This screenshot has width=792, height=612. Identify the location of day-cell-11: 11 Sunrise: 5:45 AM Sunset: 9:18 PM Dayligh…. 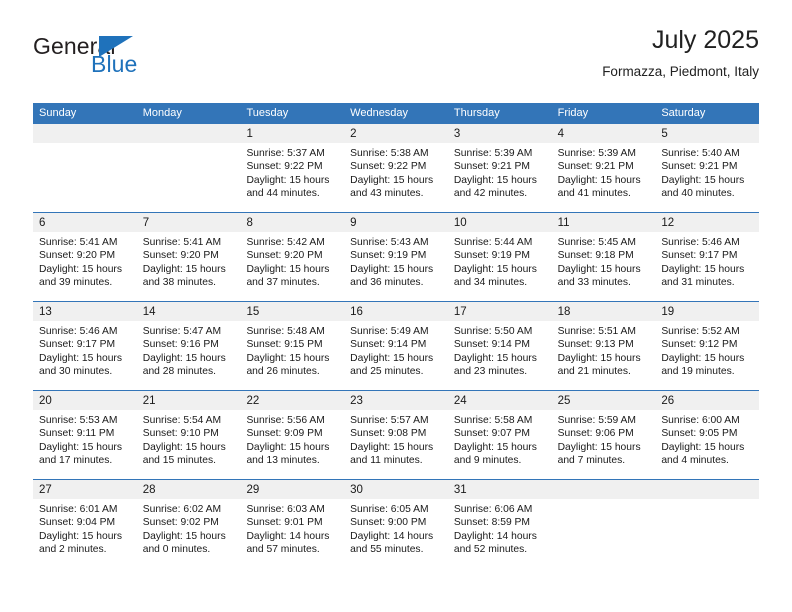
(603, 257).